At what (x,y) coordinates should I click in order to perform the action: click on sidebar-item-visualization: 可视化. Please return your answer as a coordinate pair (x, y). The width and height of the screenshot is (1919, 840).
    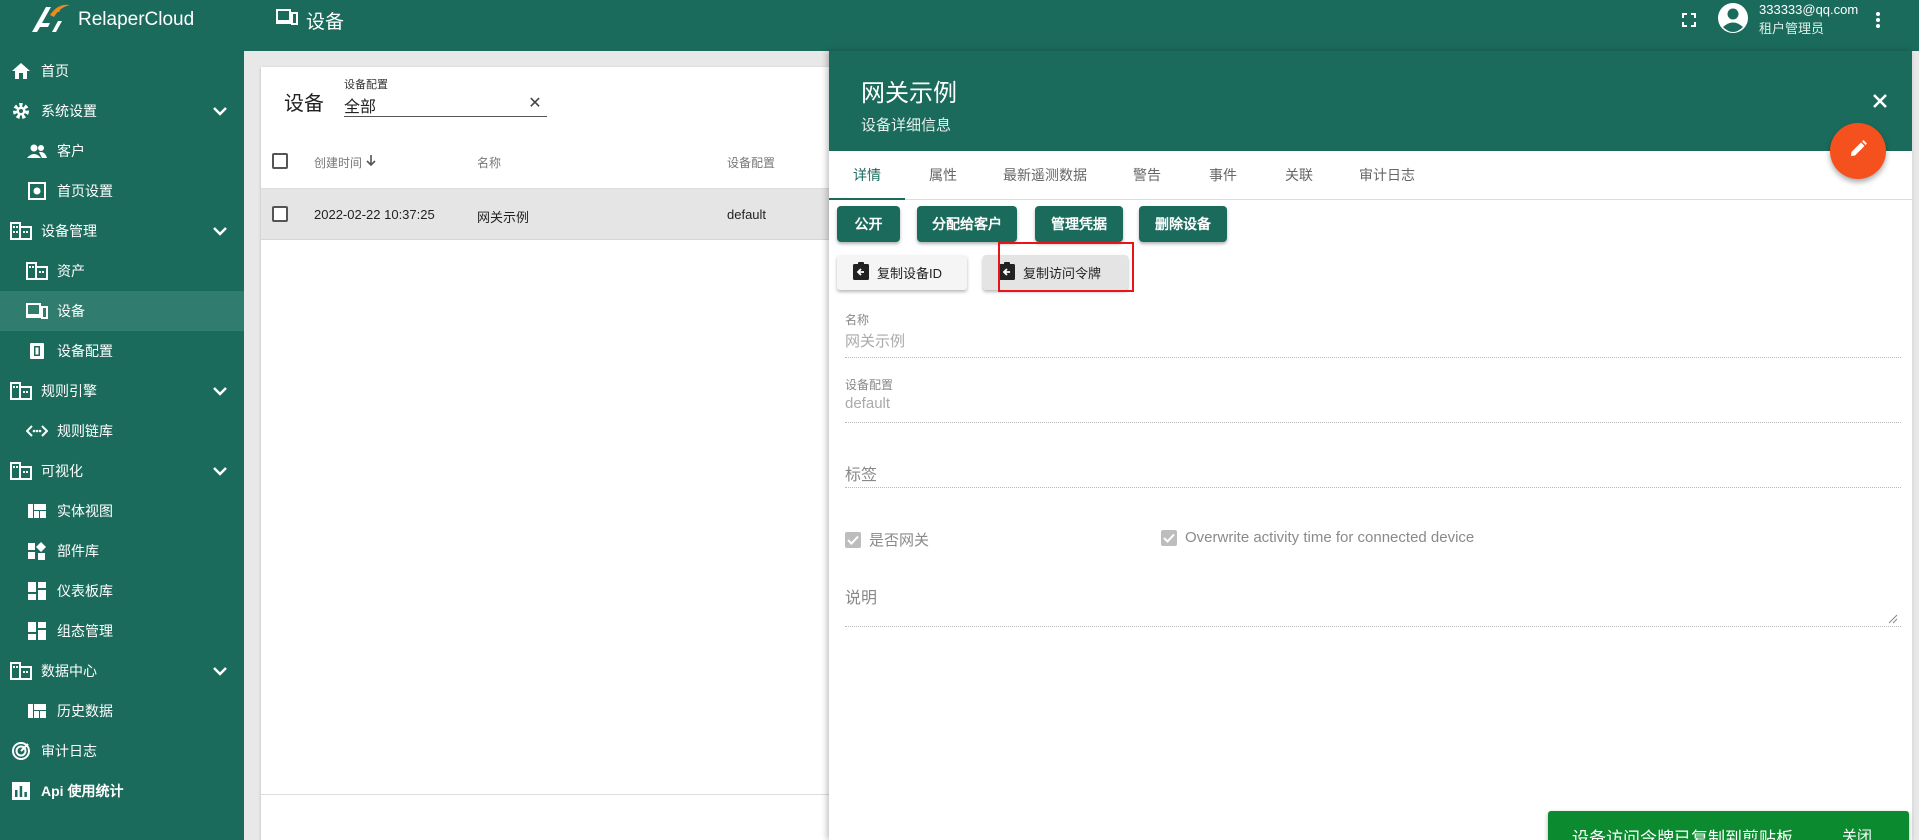
    Looking at the image, I should click on (122, 471).